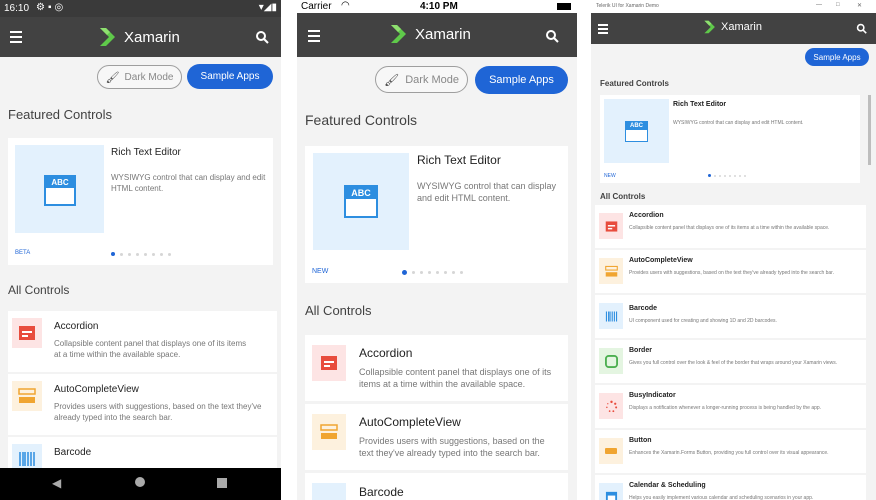  I want to click on android-nav-bar: ◀, so click(140, 484).